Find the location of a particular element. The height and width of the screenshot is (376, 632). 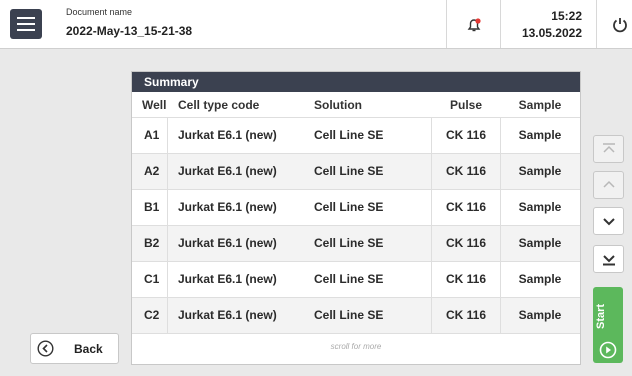

scroll-bottom-icon is located at coordinates (608, 260).